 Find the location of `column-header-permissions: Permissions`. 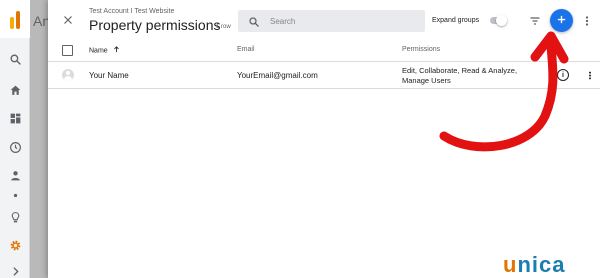

column-header-permissions: Permissions is located at coordinates (421, 49).